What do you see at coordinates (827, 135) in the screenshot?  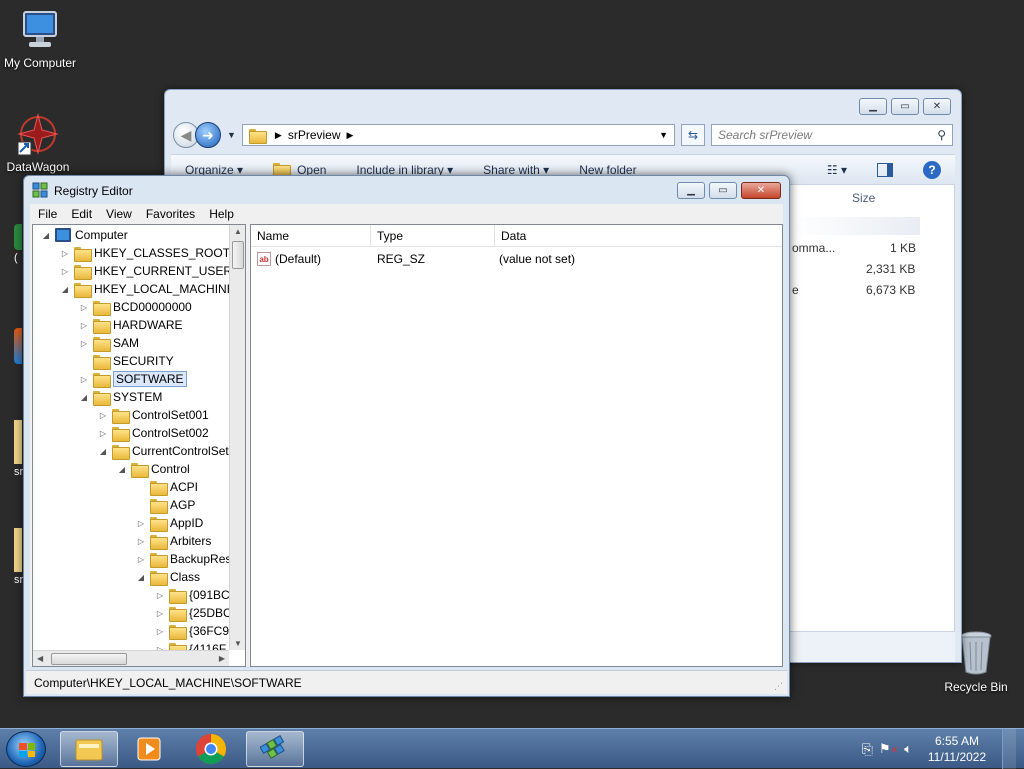 I see `search-input: Search srPreview` at bounding box center [827, 135].